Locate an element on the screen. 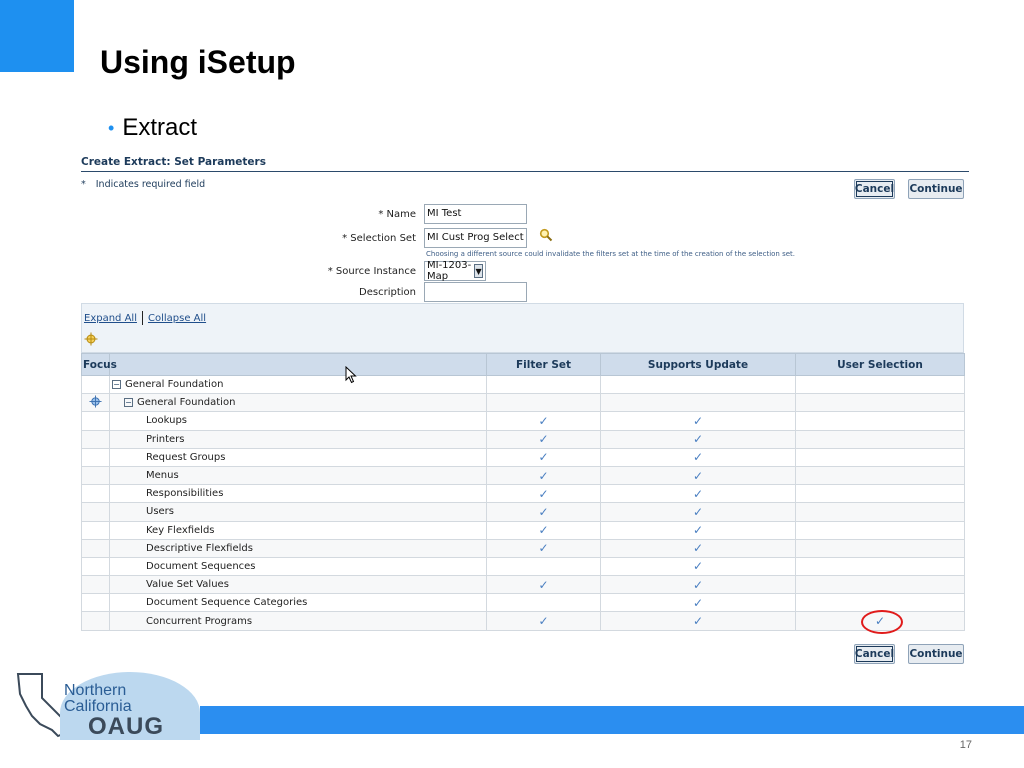 The width and height of the screenshot is (1024, 768). tree-node-name: − General Foundation is located at coordinates (298, 384).